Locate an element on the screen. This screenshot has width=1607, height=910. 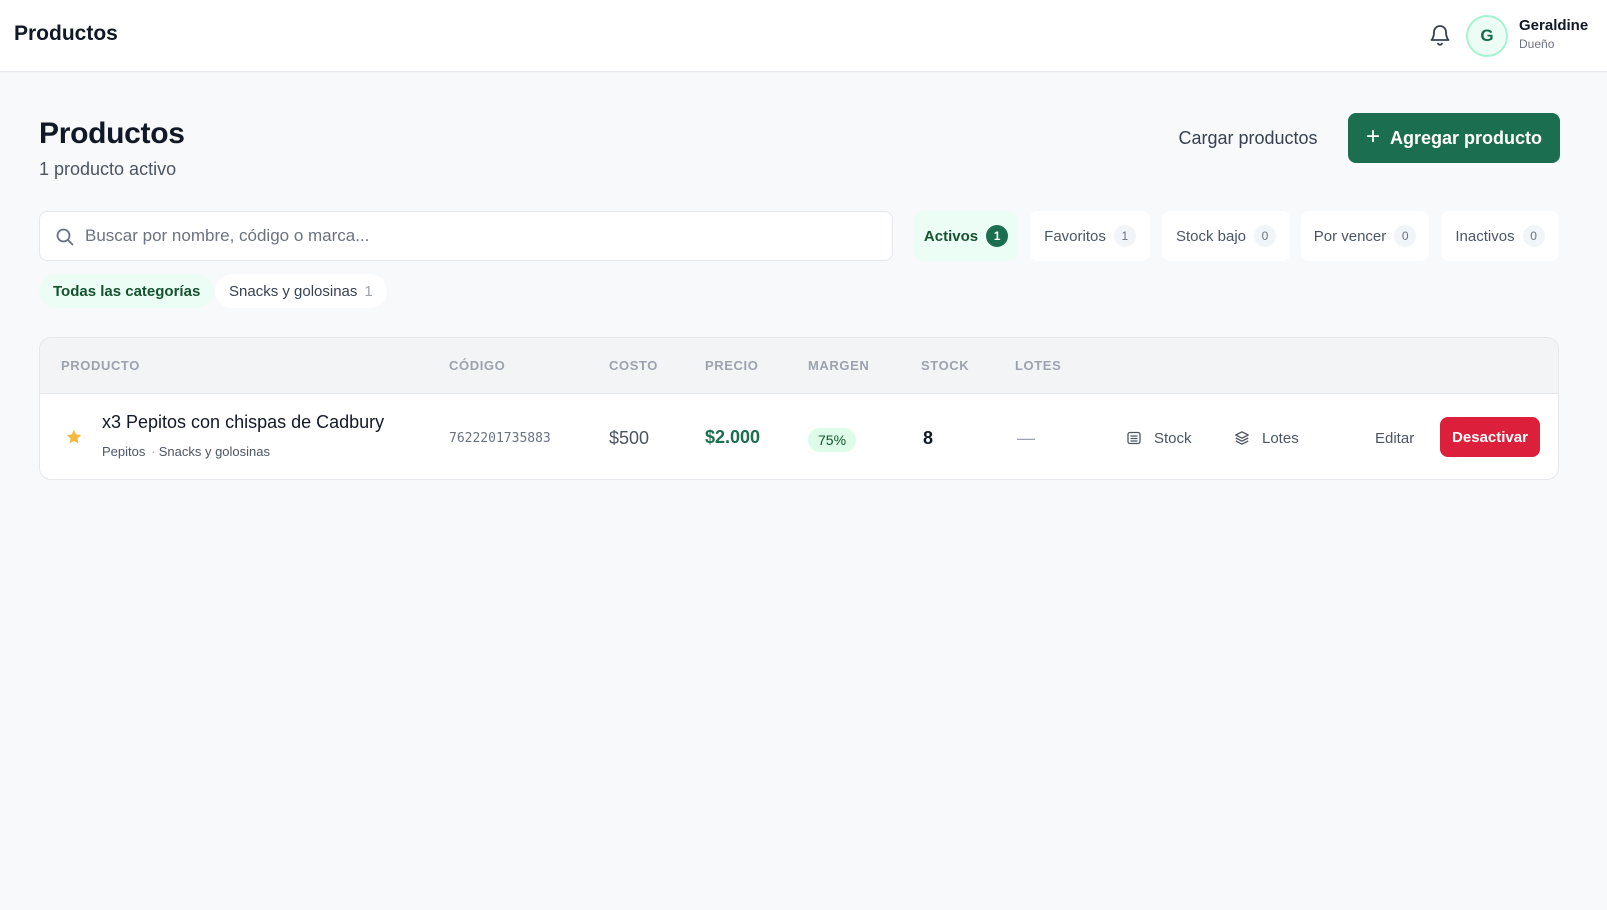
lots-action-button: Lotes is located at coordinates (1266, 438).